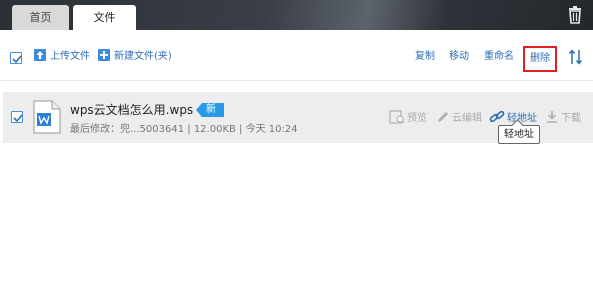  Describe the element at coordinates (576, 57) in the screenshot. I see `sort-icon` at that location.